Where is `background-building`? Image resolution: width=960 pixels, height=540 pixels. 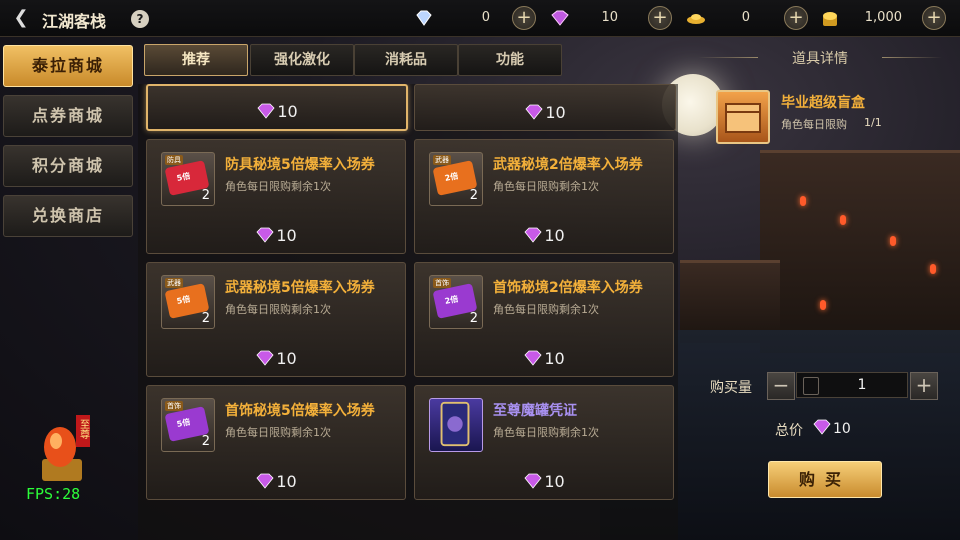
background-building is located at coordinates (860, 251).